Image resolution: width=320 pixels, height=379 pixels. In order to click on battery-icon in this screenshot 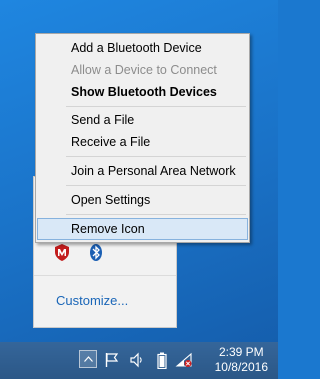, I will do `click(162, 360)`.